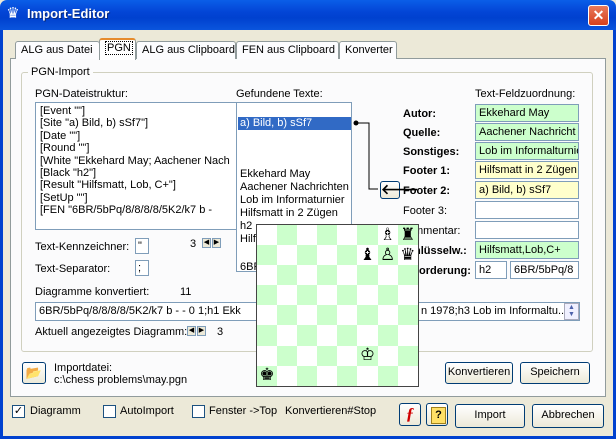 The width and height of the screenshot is (616, 439). What do you see at coordinates (491, 270) in the screenshot?
I see `field-forderung: h2` at bounding box center [491, 270].